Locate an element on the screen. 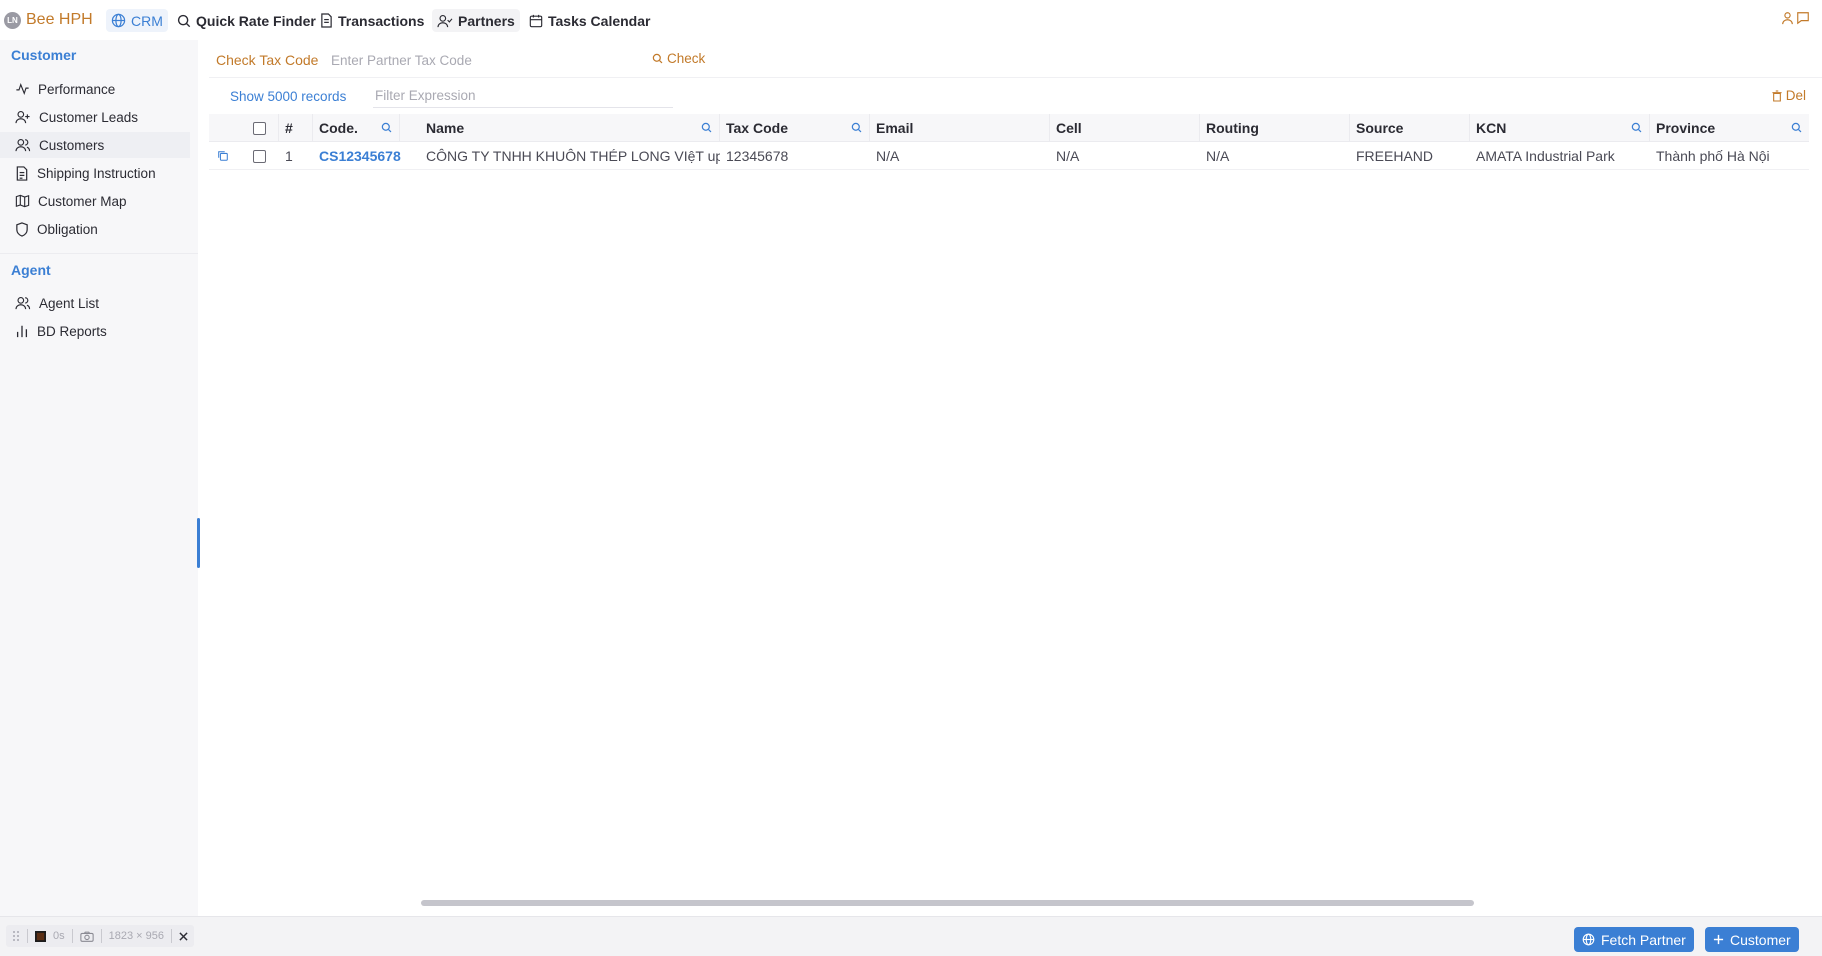  add-customer-button: Customer is located at coordinates (1752, 939).